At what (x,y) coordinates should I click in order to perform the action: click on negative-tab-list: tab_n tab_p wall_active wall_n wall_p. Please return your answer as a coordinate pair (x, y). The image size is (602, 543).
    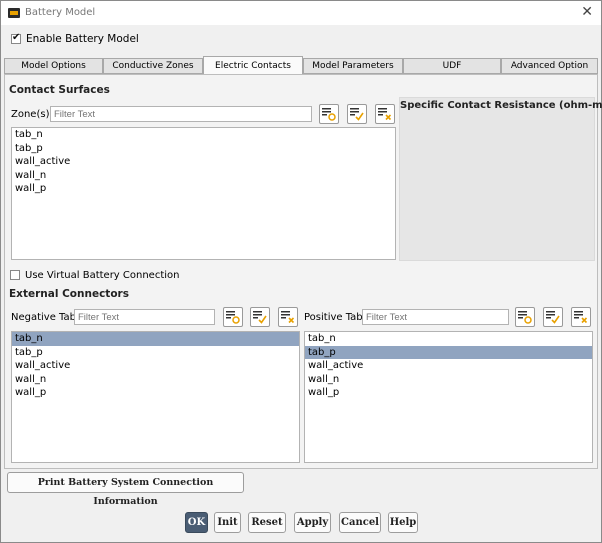
    Looking at the image, I should click on (155, 397).